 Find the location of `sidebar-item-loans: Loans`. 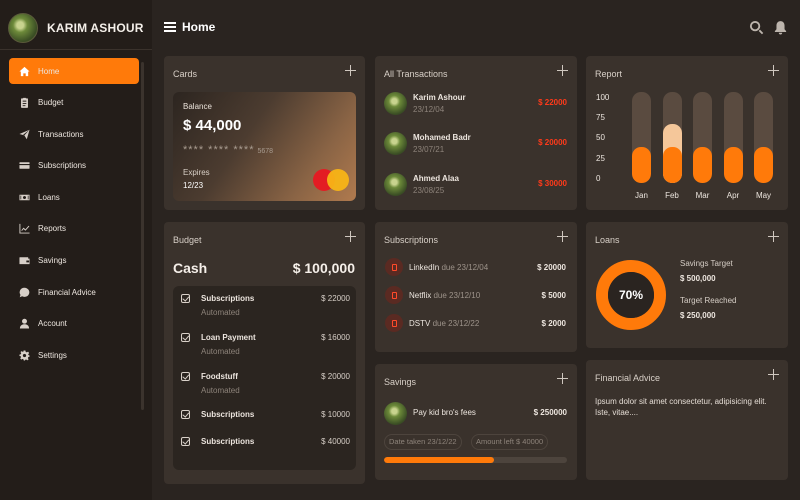

sidebar-item-loans: Loans is located at coordinates (74, 197).